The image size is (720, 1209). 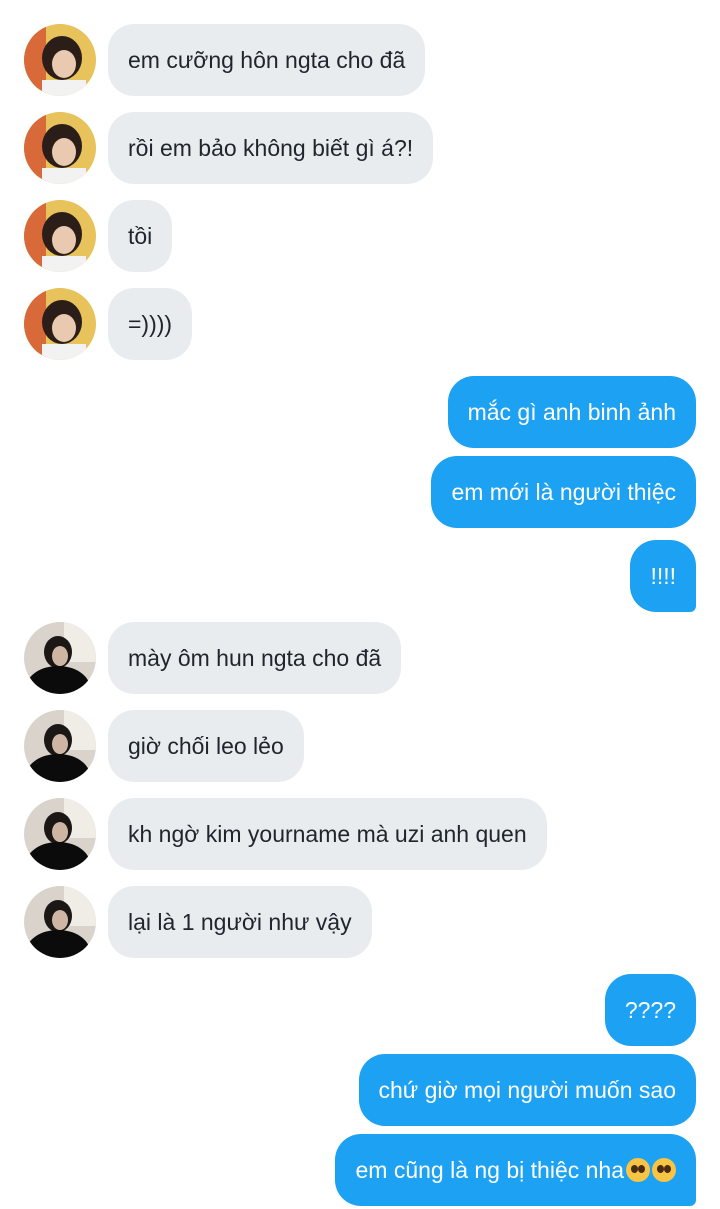 I want to click on message-text: mắc gì anh binh ảnh, so click(x=571, y=412).